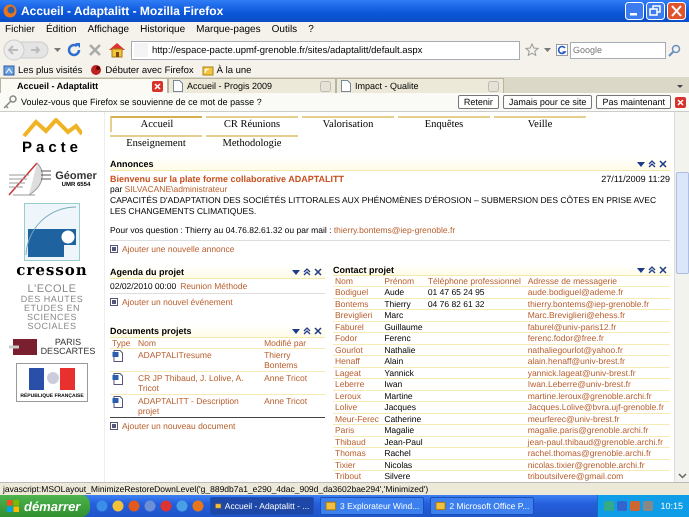  I want to click on table-cell: Bontems, so click(357, 304).